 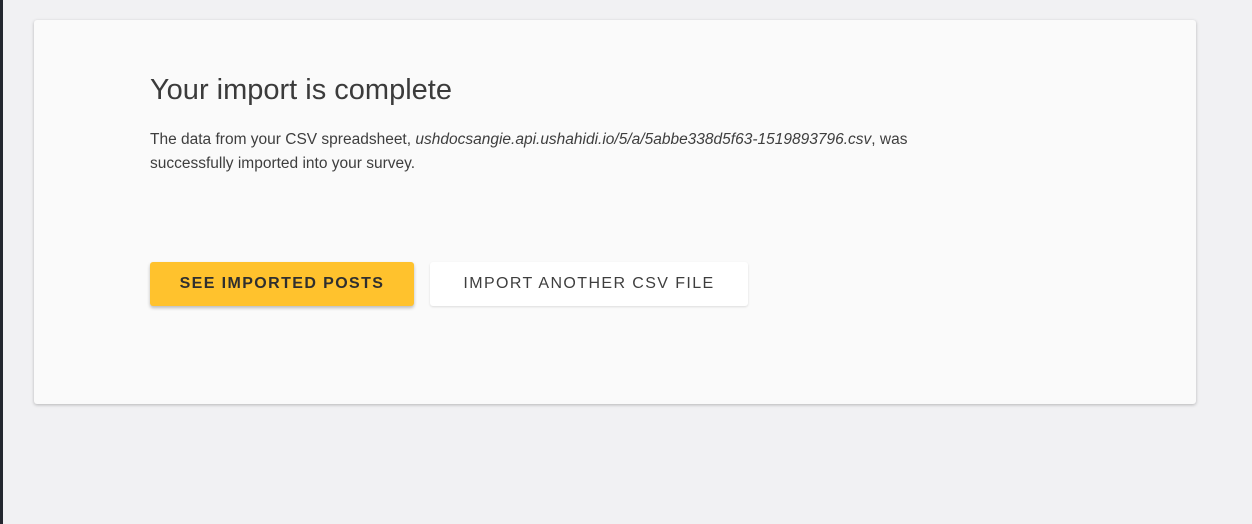 I want to click on message-prefix: The data from your CSV spreadsheet,, so click(x=283, y=139).